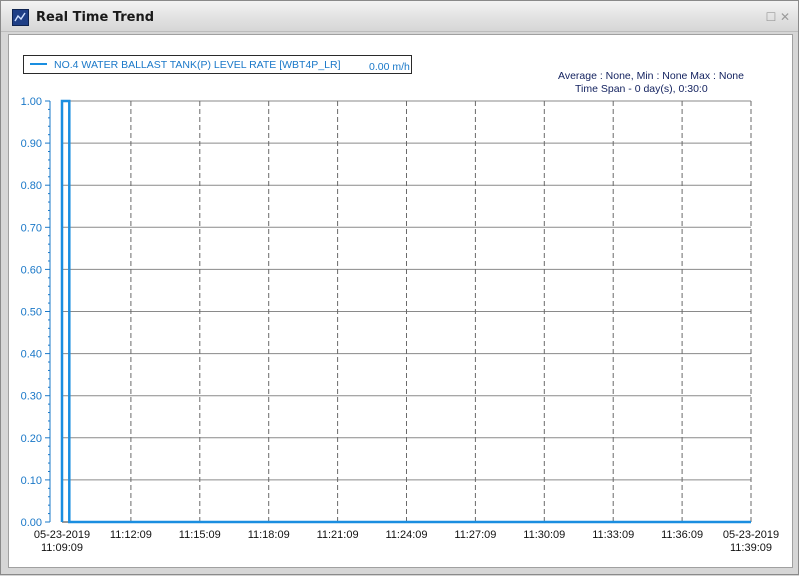 This screenshot has height=576, width=799. I want to click on x-tick-label: 11:30:09, so click(544, 535).